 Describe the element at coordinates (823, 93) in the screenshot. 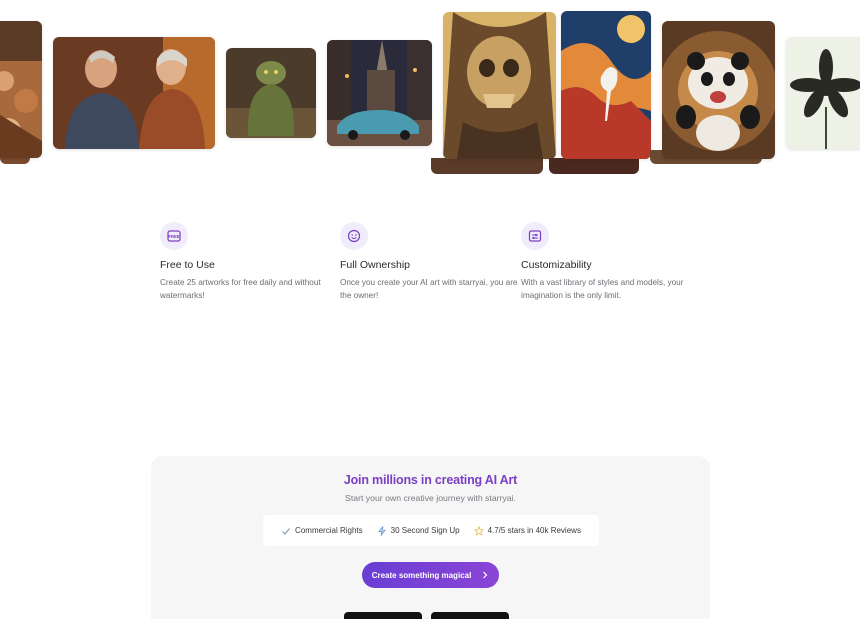

I see `artwork-dark-flower` at that location.